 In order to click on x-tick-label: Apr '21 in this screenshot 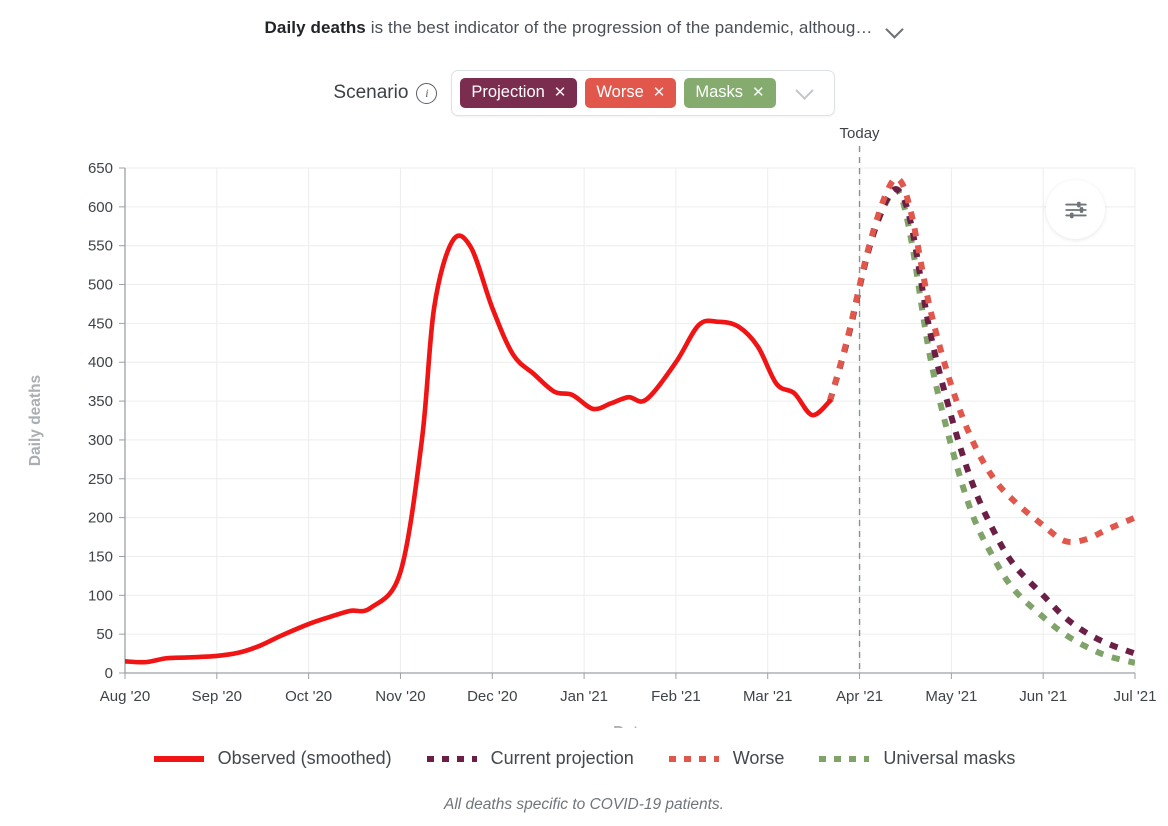, I will do `click(859, 696)`.